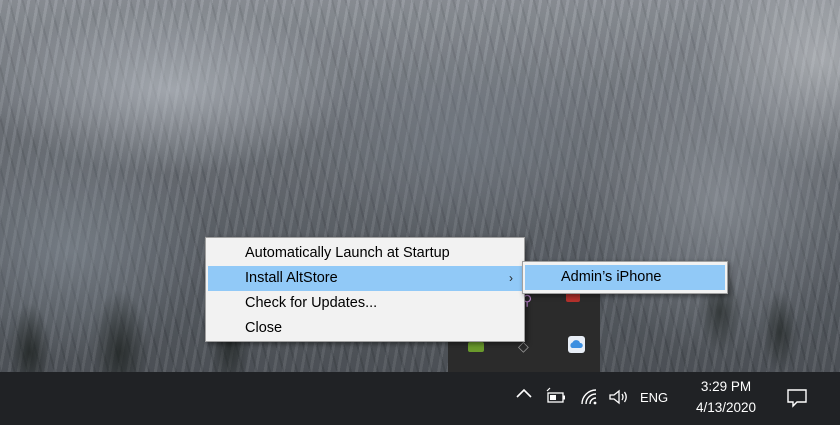  What do you see at coordinates (365, 278) in the screenshot?
I see `menu-item-install-altstore: Install AltStore ›` at bounding box center [365, 278].